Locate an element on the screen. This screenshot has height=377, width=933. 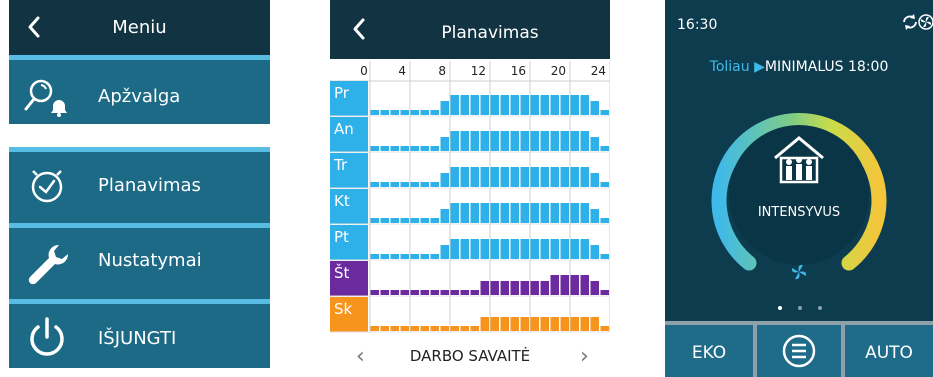
menu-item-overview: Apžvalga is located at coordinates (139, 89).